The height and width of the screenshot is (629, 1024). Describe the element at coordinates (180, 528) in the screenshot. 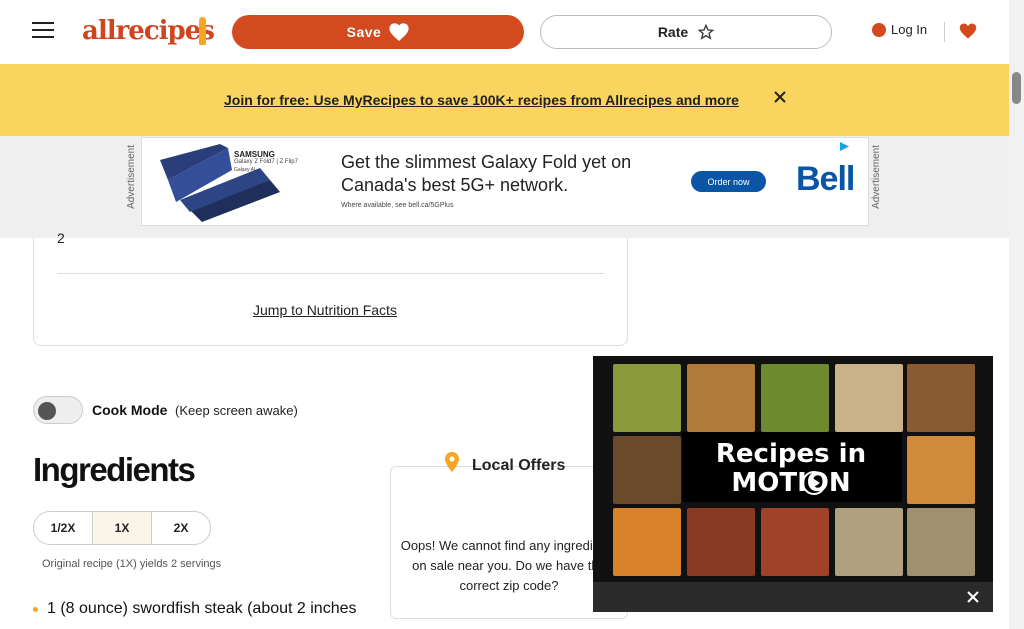

I see `scale-2x-button: 2X` at that location.